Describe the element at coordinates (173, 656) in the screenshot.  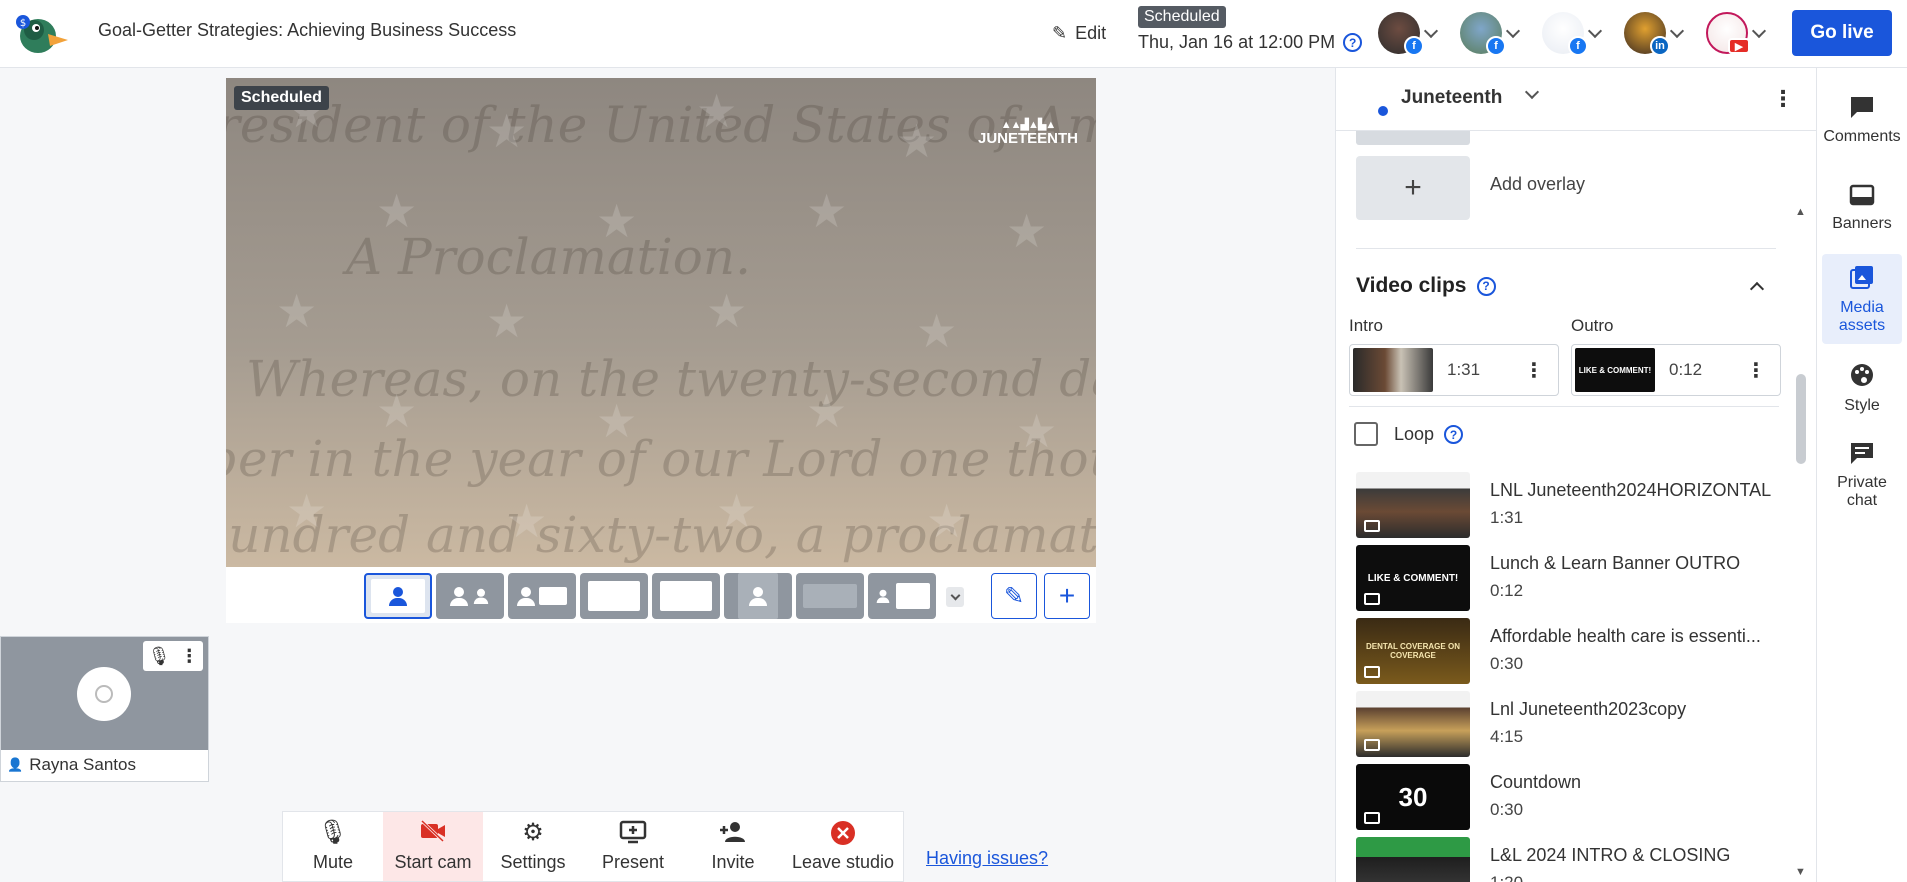
I see `participant-controls: 🎙 ⋮` at that location.